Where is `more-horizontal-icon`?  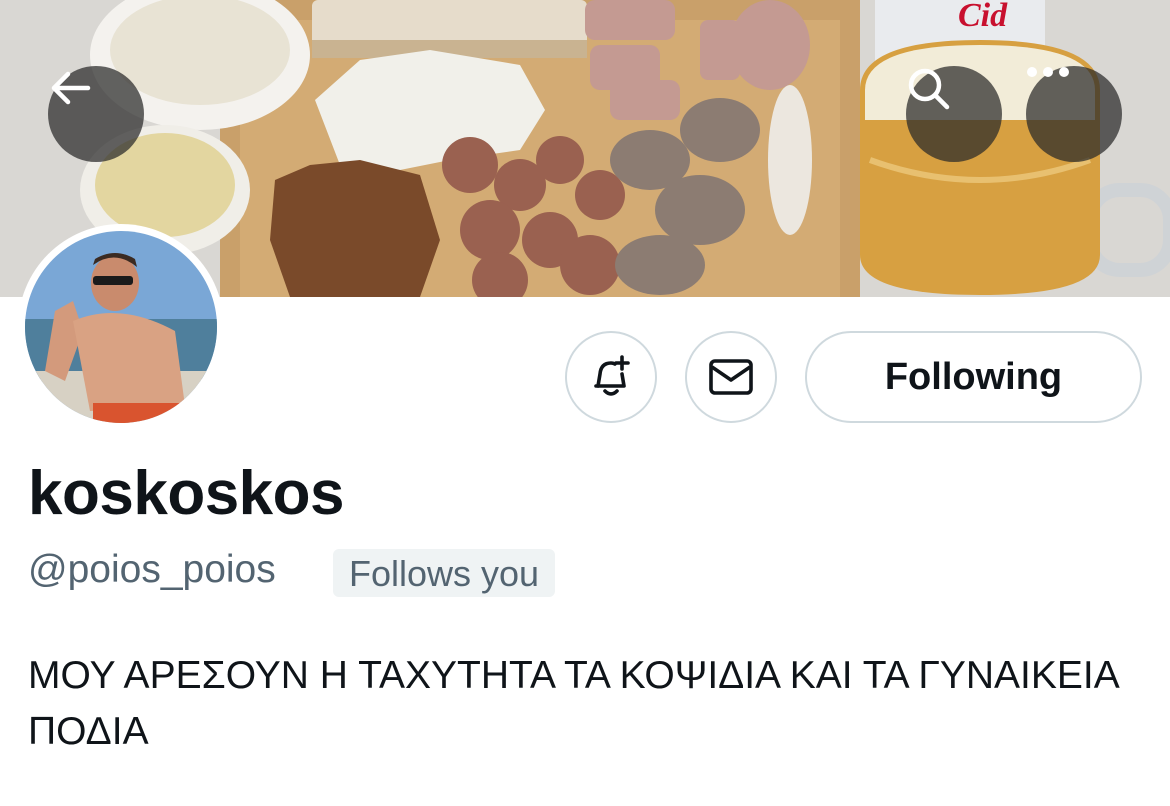
more-horizontal-icon is located at coordinates (1048, 72).